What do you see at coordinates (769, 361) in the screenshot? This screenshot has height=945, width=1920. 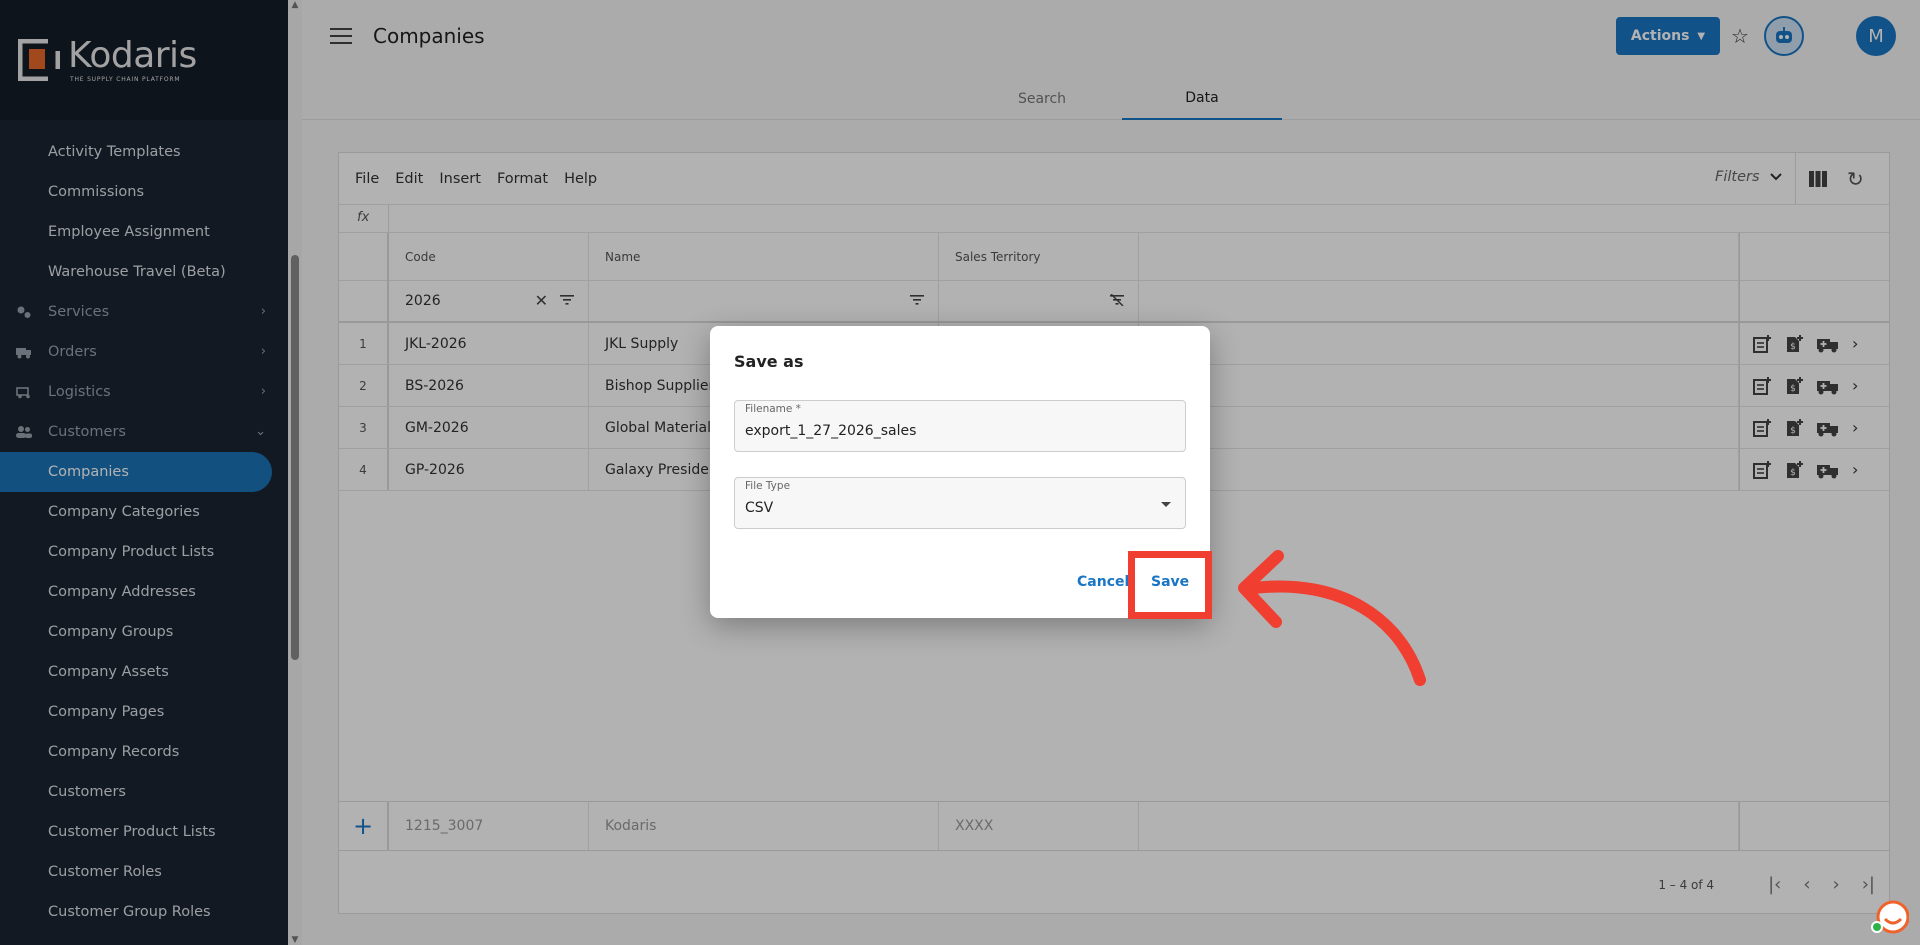 I see `dialog-title: Save as` at bounding box center [769, 361].